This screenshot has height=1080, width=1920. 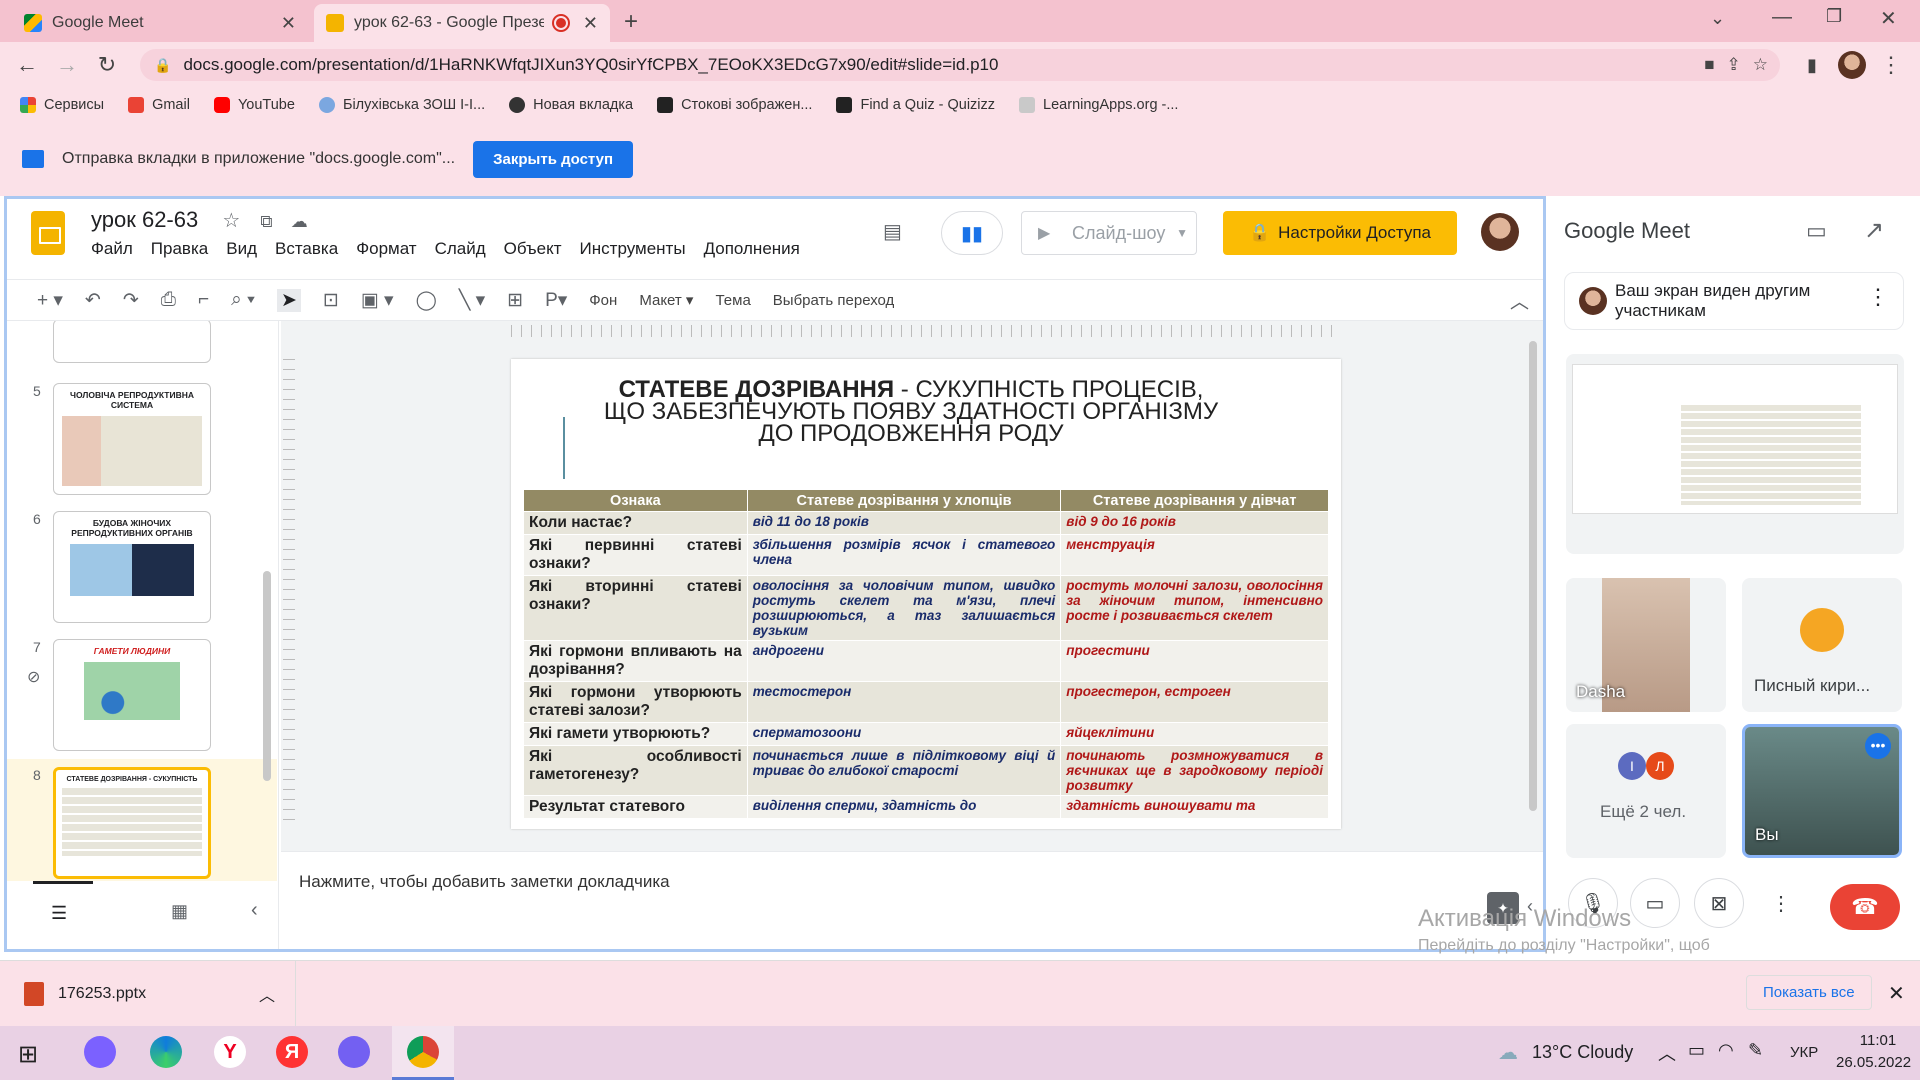 What do you see at coordinates (1809, 992) in the screenshot?
I see `show-all-downloads-button: Показать все` at bounding box center [1809, 992].